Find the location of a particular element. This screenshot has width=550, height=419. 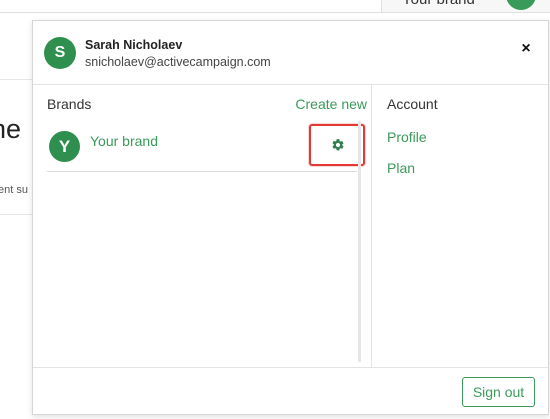

user-email: snicholaev@activecampaign.com is located at coordinates (178, 62).